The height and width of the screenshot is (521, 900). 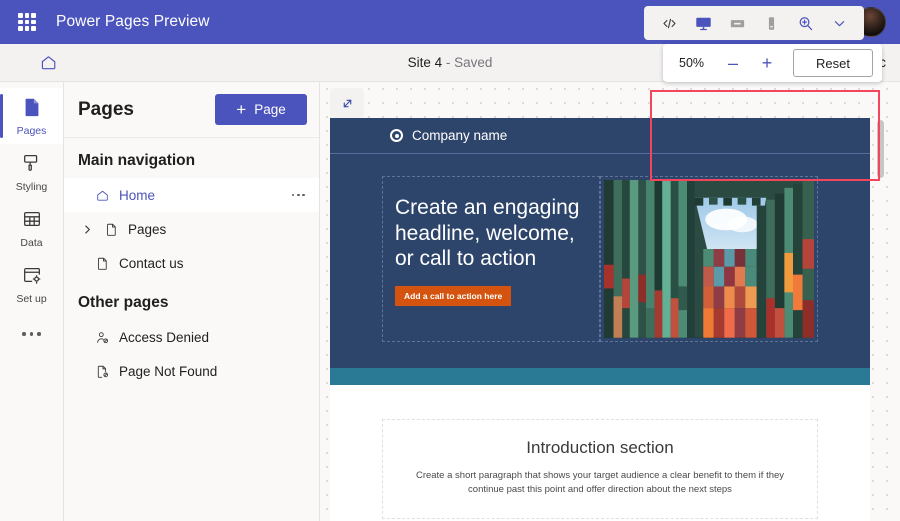 What do you see at coordinates (102, 371) in the screenshot?
I see `document-blocked-icon` at bounding box center [102, 371].